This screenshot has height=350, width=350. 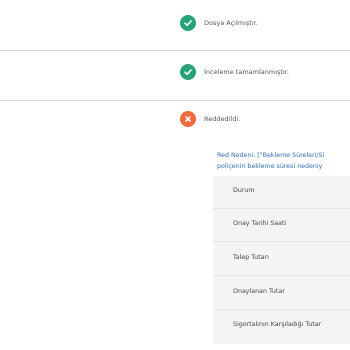 I want to click on check-icon, so click(x=188, y=72).